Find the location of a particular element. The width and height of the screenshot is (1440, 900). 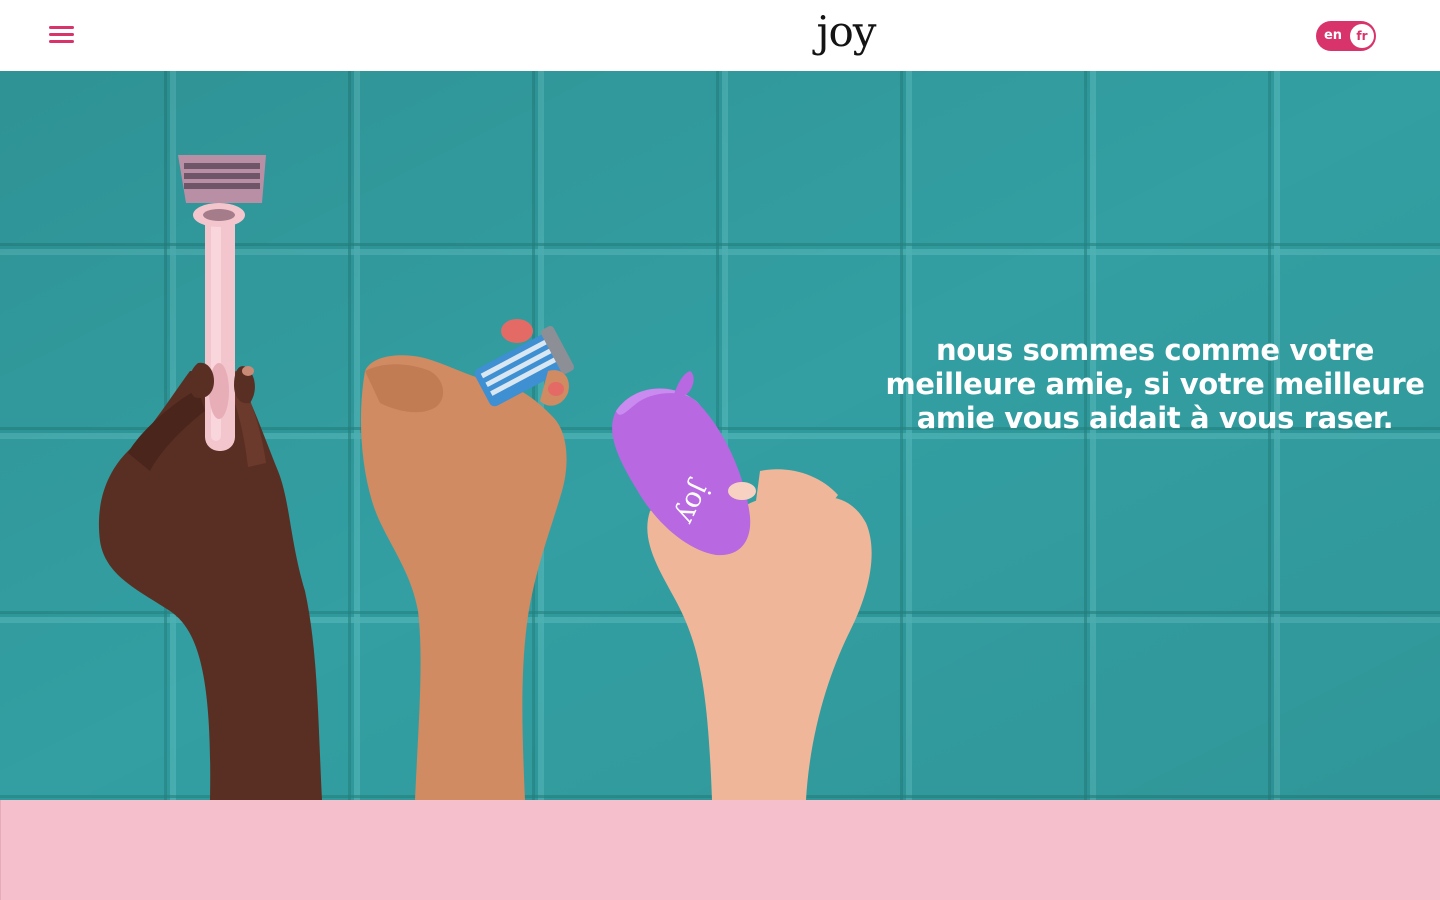

language-option-fr-active: fr is located at coordinates (1362, 36).